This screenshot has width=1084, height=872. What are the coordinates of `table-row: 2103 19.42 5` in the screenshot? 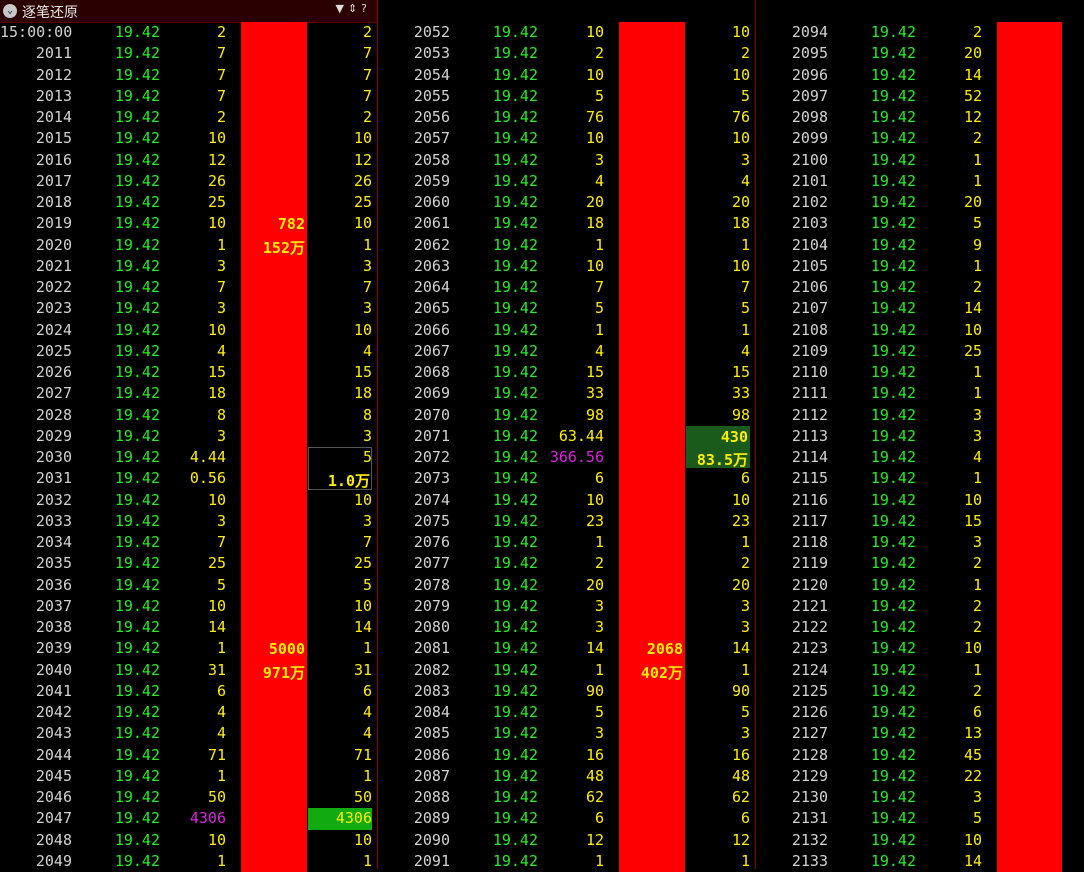 It's located at (542, 223).